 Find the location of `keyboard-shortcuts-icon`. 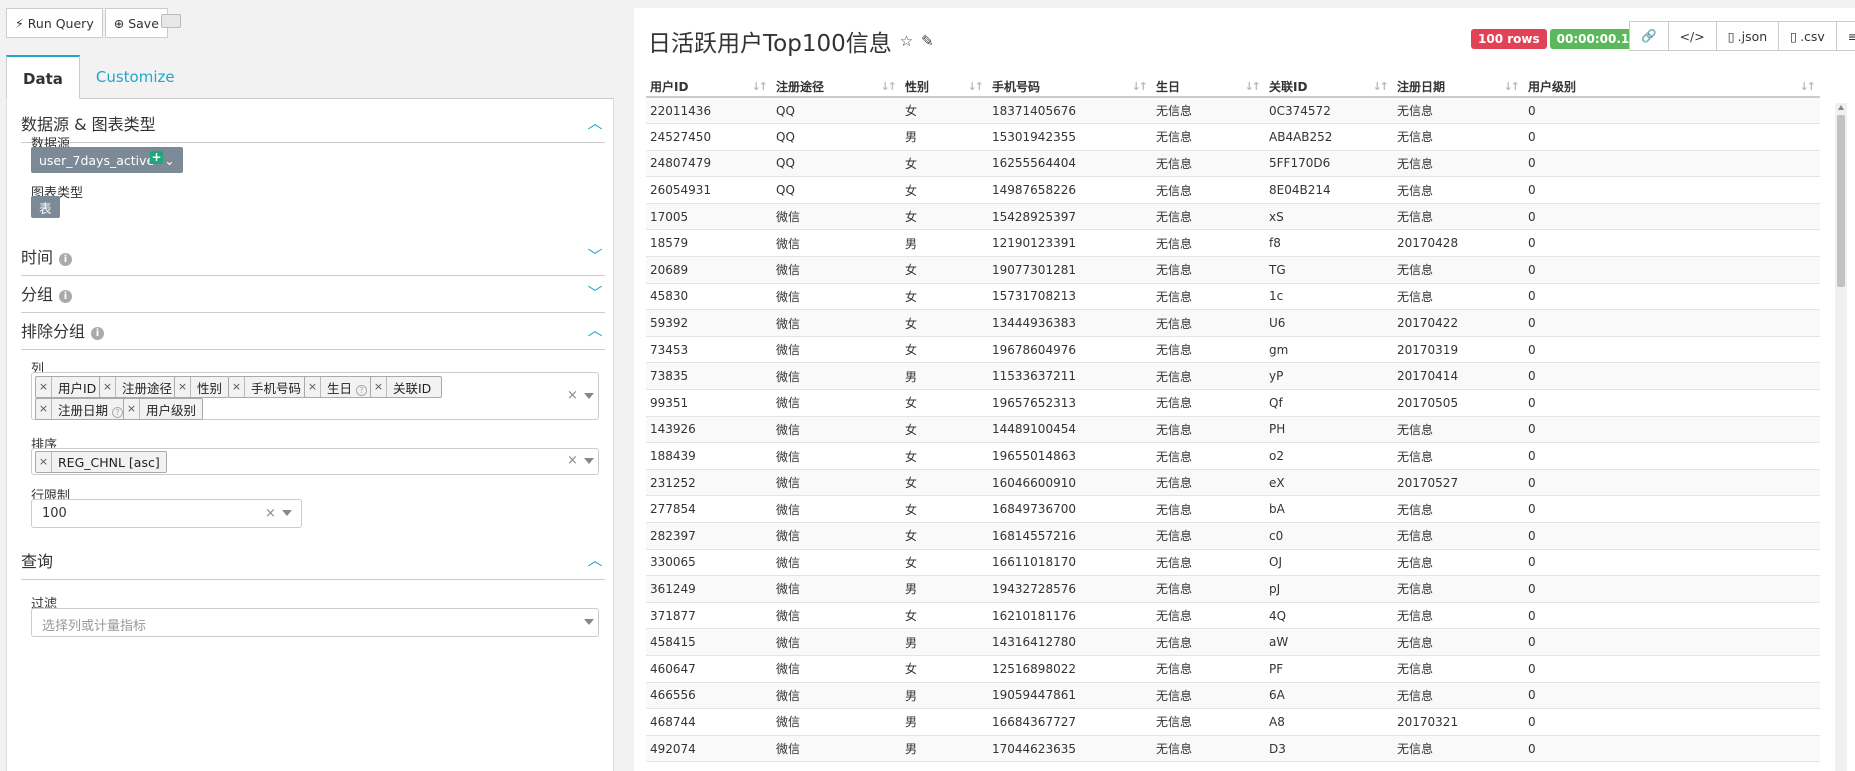

keyboard-shortcuts-icon is located at coordinates (171, 21).